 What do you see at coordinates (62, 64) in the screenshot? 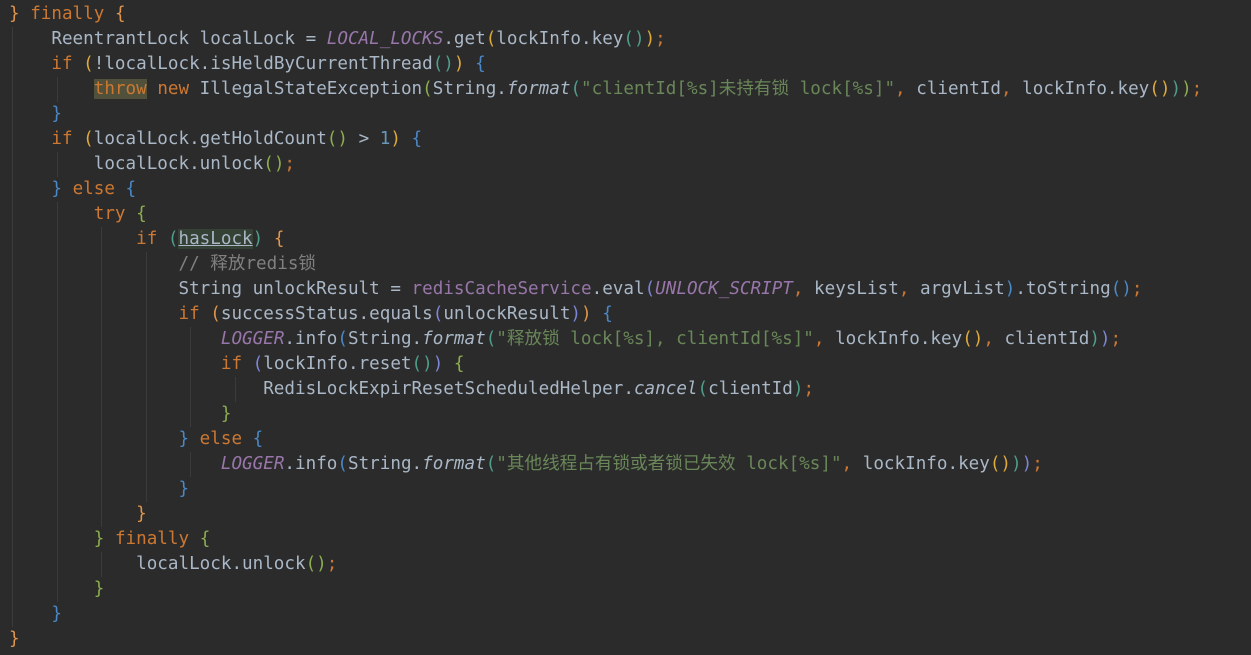
I see `code-token: if` at bounding box center [62, 64].